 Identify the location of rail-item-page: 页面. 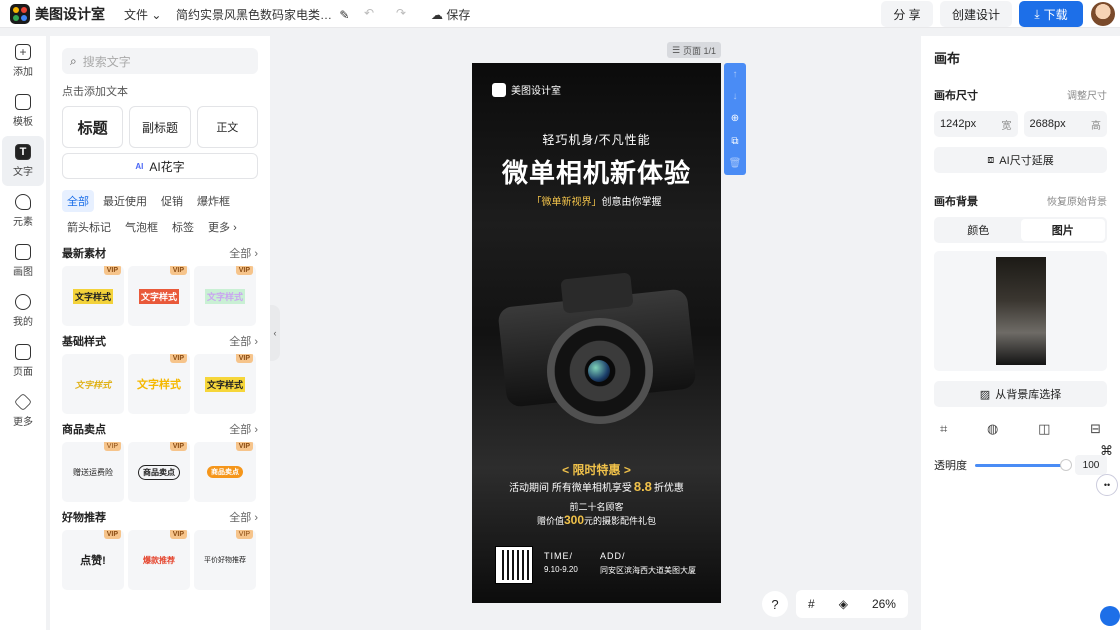
(23, 361).